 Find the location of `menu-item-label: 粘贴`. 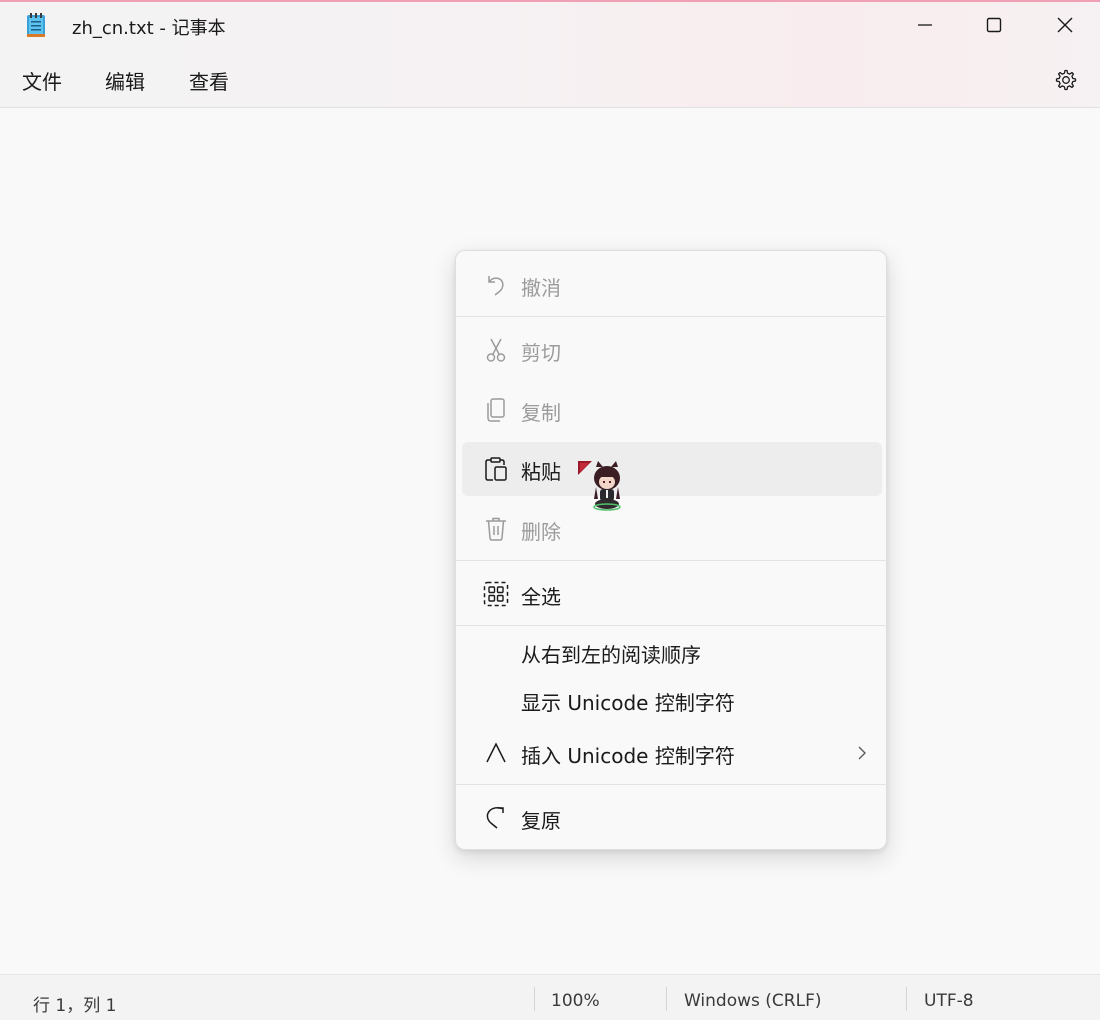

menu-item-label: 粘贴 is located at coordinates (541, 472).